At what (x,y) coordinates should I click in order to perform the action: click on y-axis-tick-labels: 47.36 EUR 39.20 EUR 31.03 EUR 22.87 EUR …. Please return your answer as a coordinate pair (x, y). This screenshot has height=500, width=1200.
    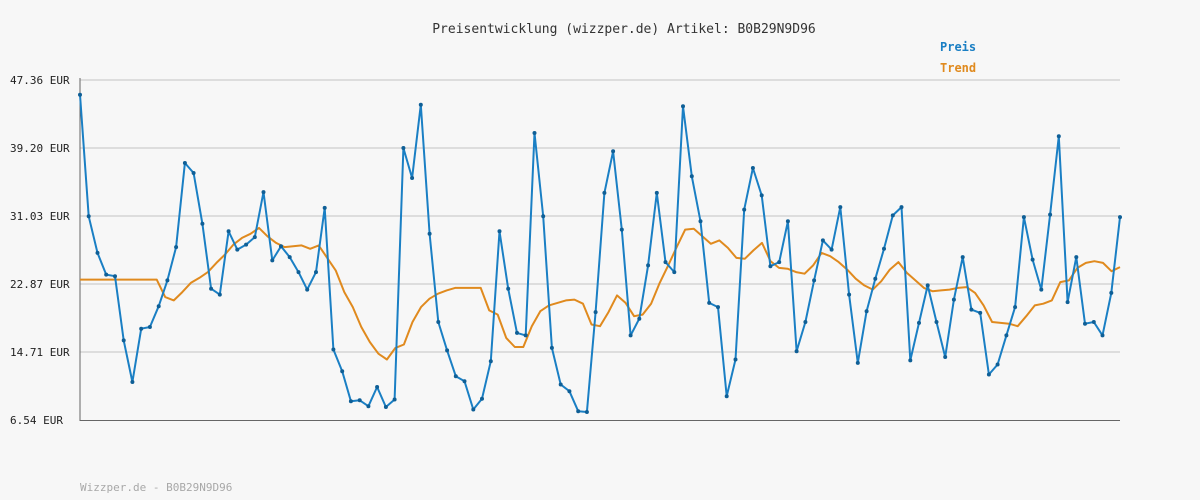
    Looking at the image, I should click on (40, 250).